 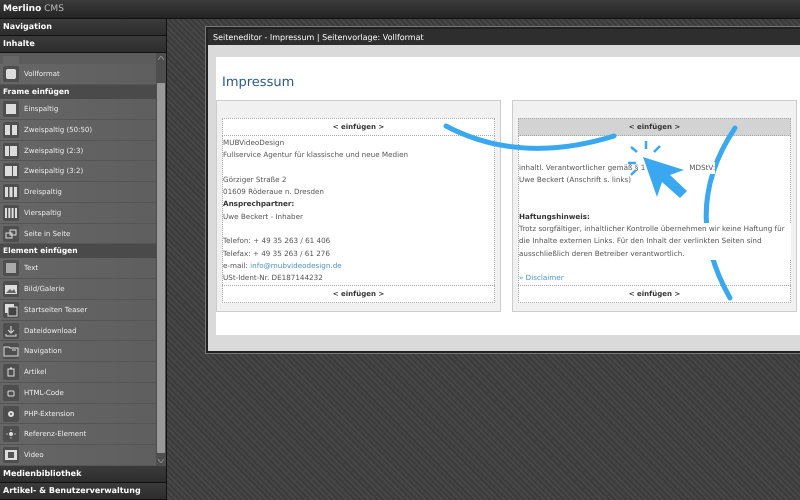 What do you see at coordinates (161, 461) in the screenshot?
I see `scroll-down-icon` at bounding box center [161, 461].